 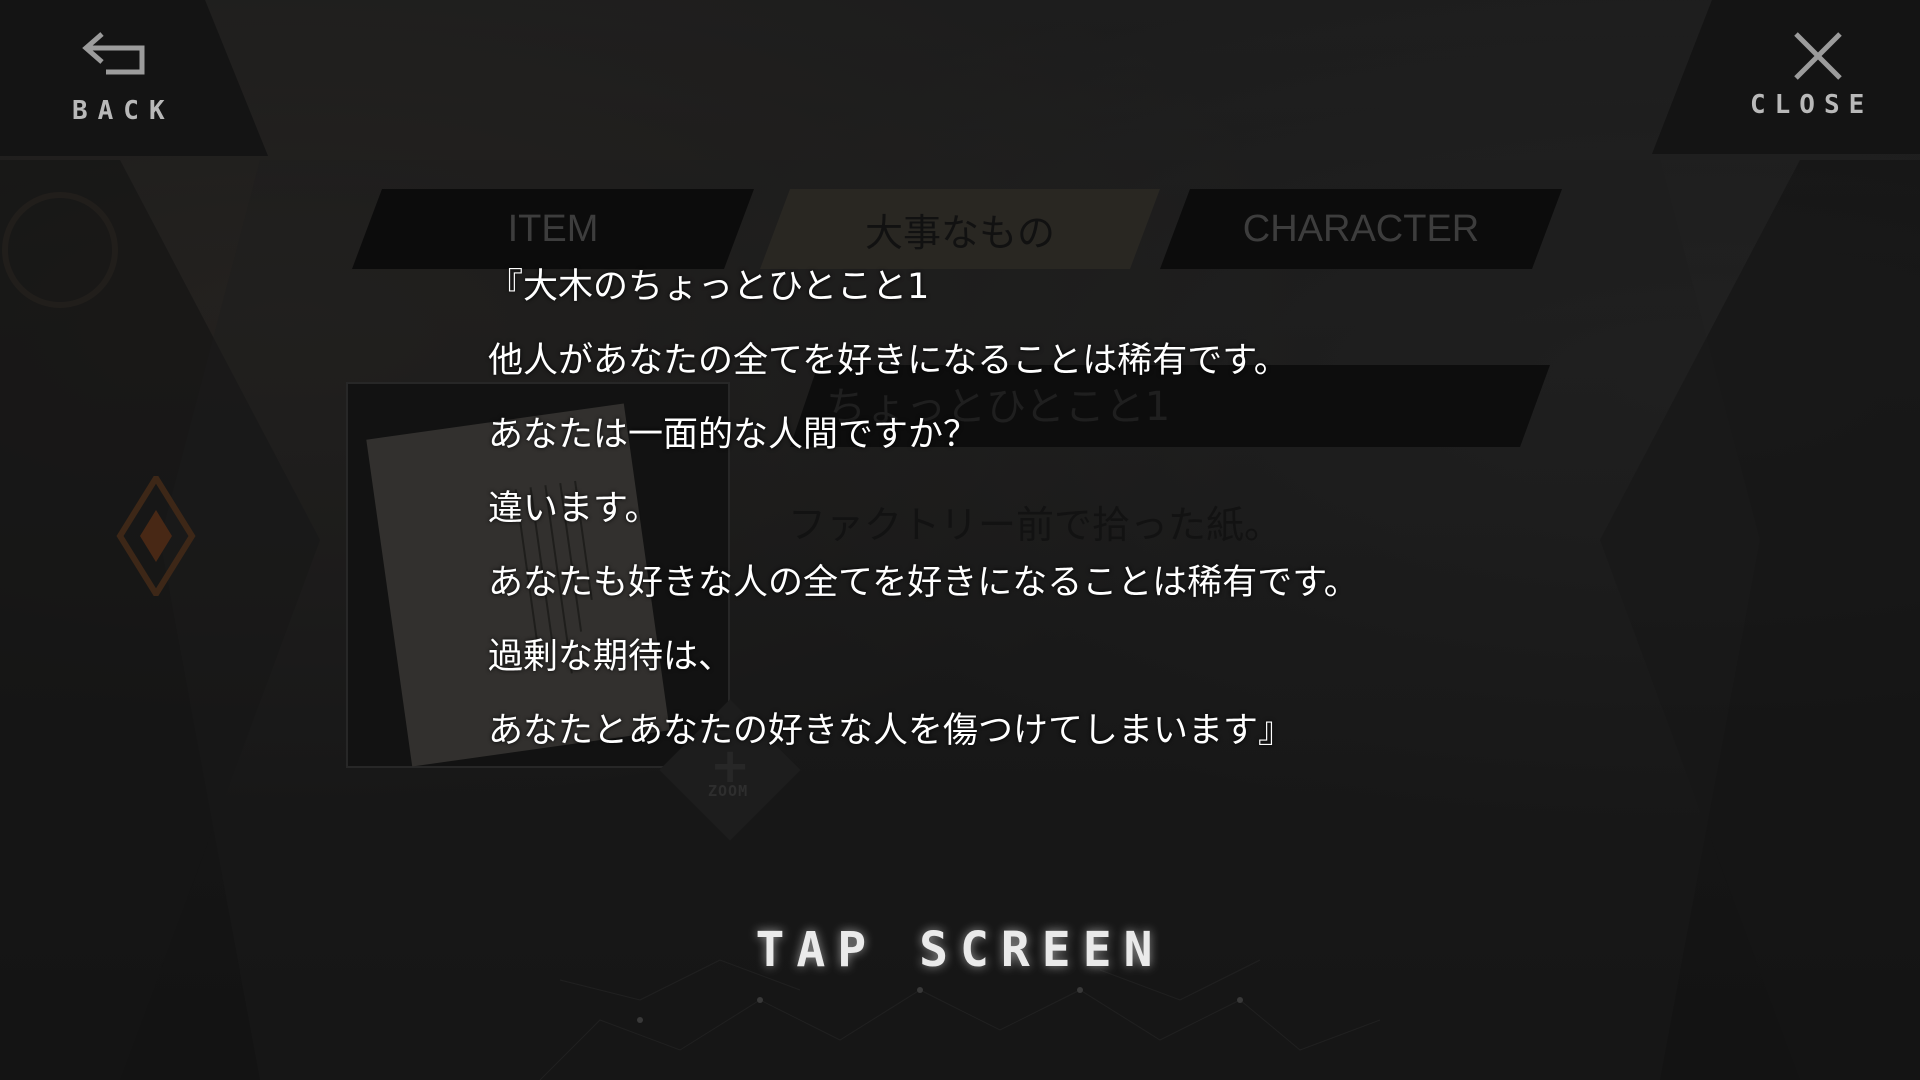 I want to click on note-line: 違います。, so click(x=574, y=509).